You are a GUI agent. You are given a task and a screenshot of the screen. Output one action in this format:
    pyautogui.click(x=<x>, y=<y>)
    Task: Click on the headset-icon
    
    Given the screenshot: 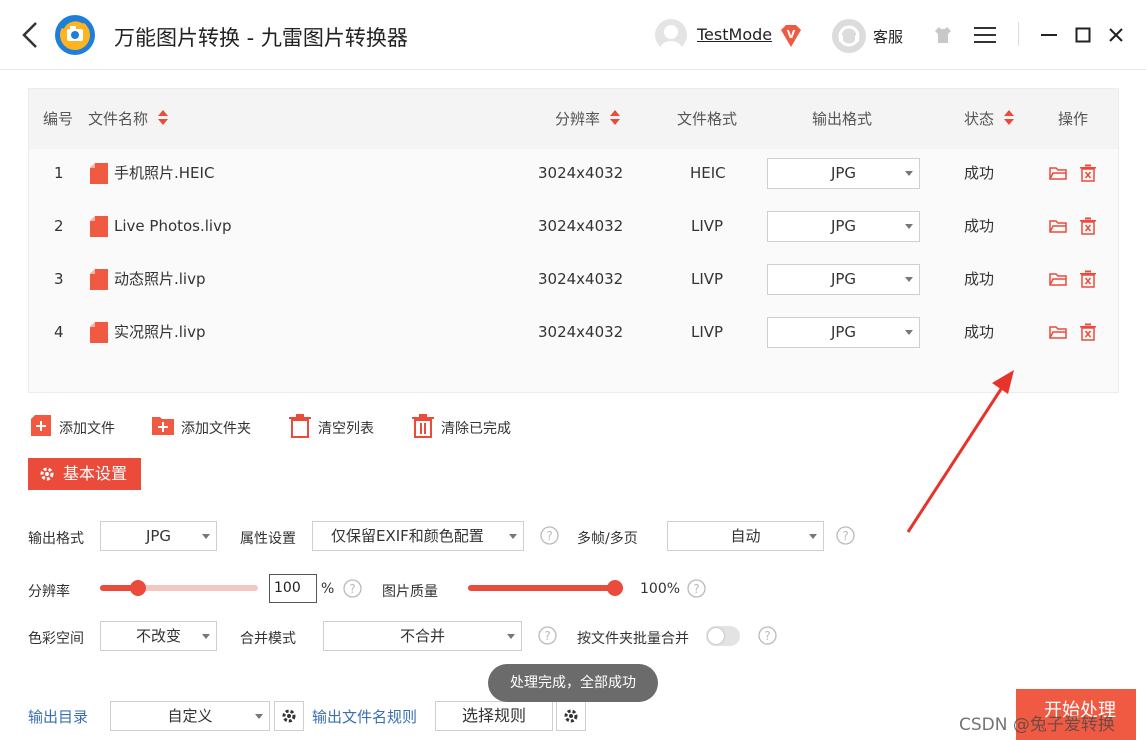 What is the action you would take?
    pyautogui.click(x=849, y=36)
    